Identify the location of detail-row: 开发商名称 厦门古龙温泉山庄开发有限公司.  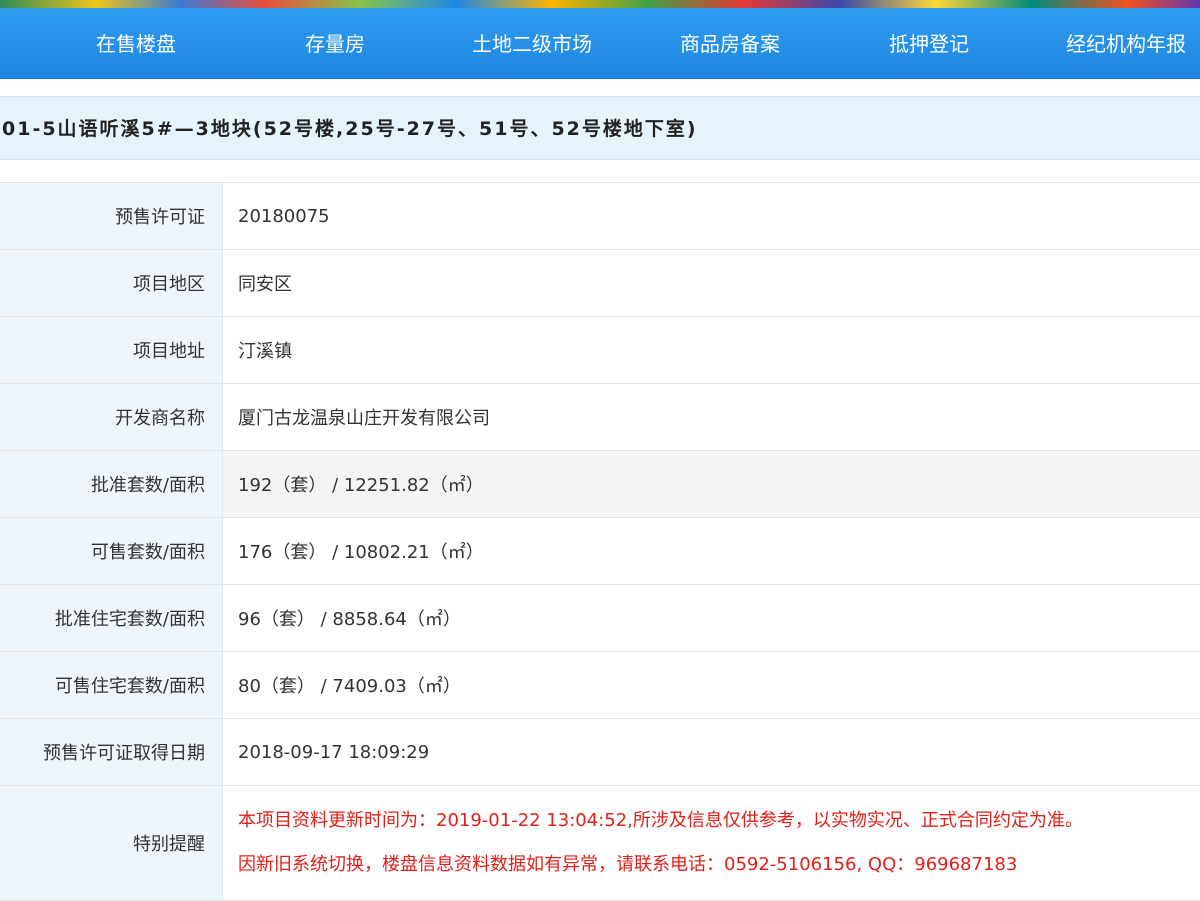
(600, 417).